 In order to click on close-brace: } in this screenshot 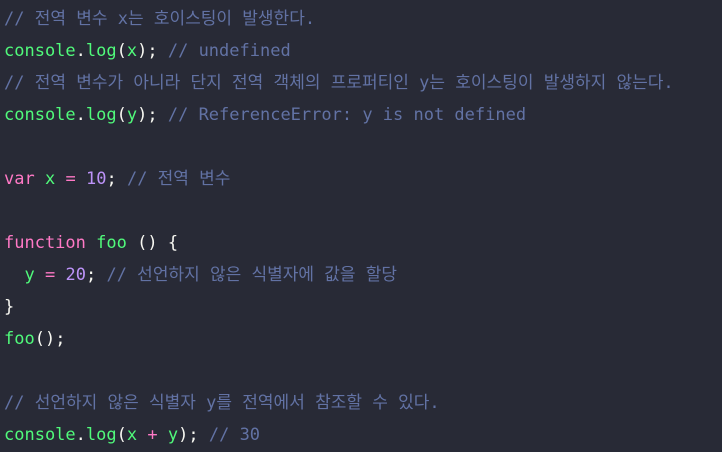, I will do `click(9, 307)`.